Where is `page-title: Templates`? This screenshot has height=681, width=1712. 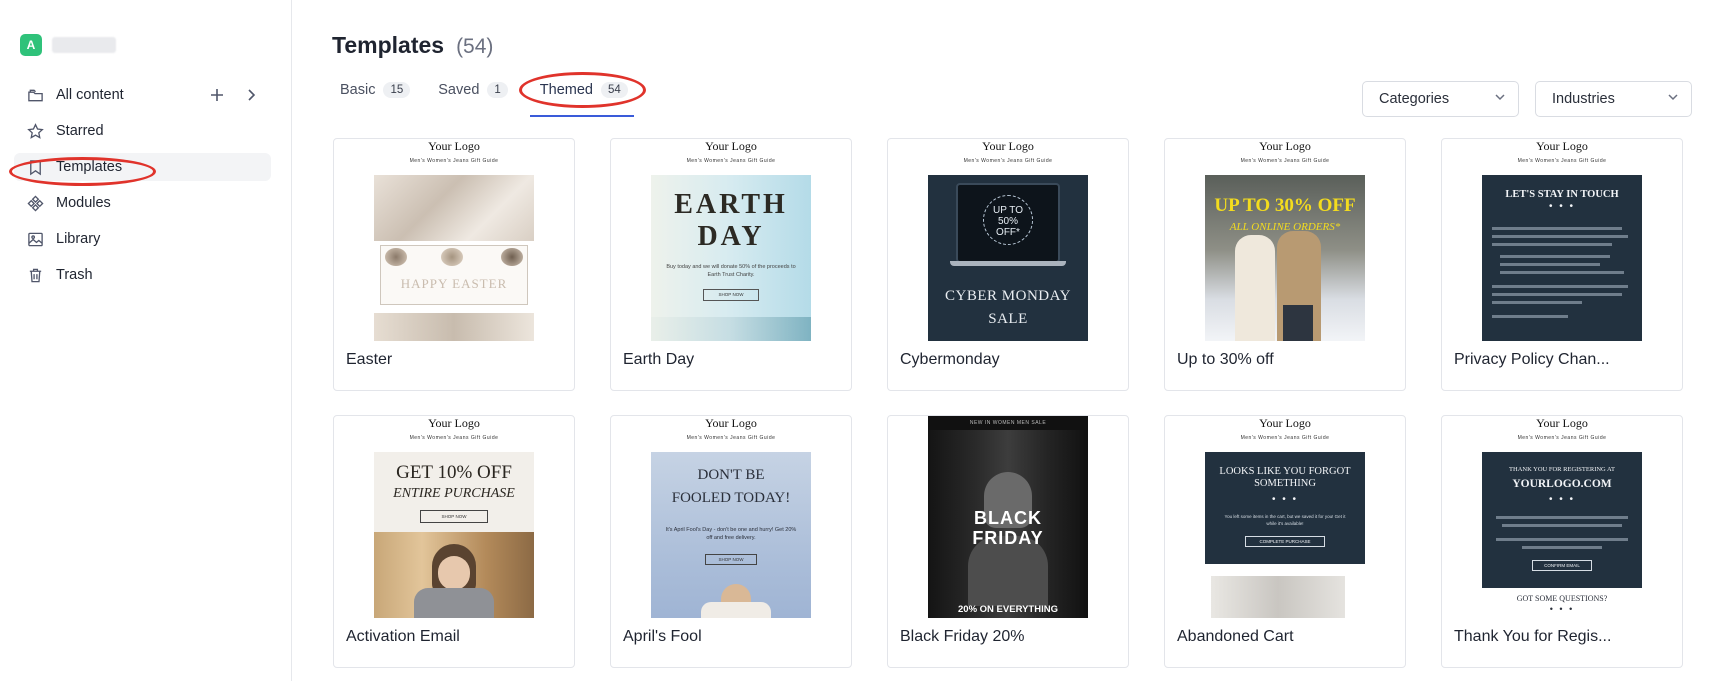 page-title: Templates is located at coordinates (388, 45).